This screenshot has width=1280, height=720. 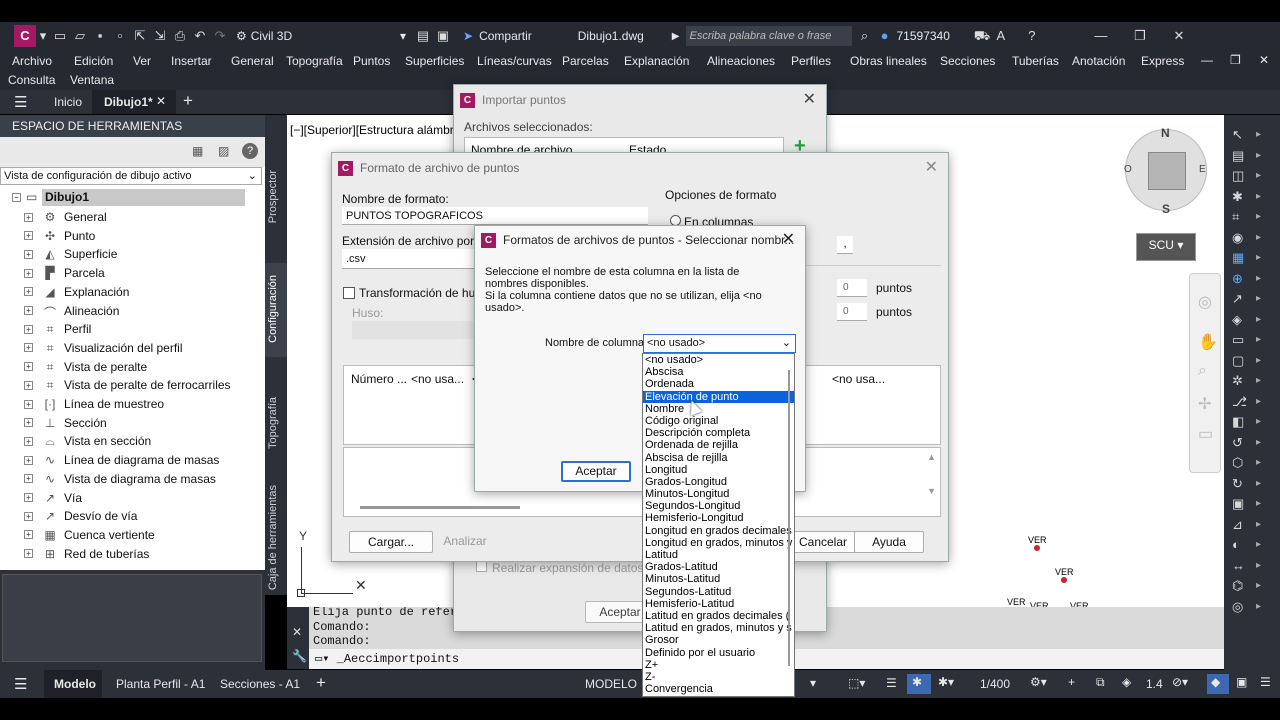 What do you see at coordinates (121, 460) in the screenshot?
I see `tree-item: + ∿ Línea de diagrama de masas` at bounding box center [121, 460].